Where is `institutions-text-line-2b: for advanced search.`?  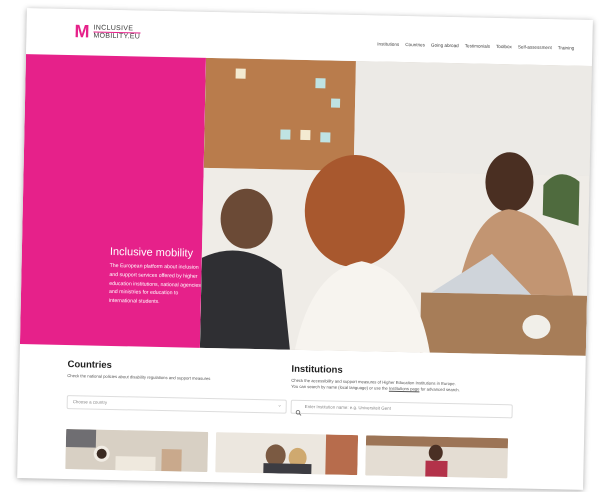
institutions-text-line-2b: for advanced search. is located at coordinates (440, 389).